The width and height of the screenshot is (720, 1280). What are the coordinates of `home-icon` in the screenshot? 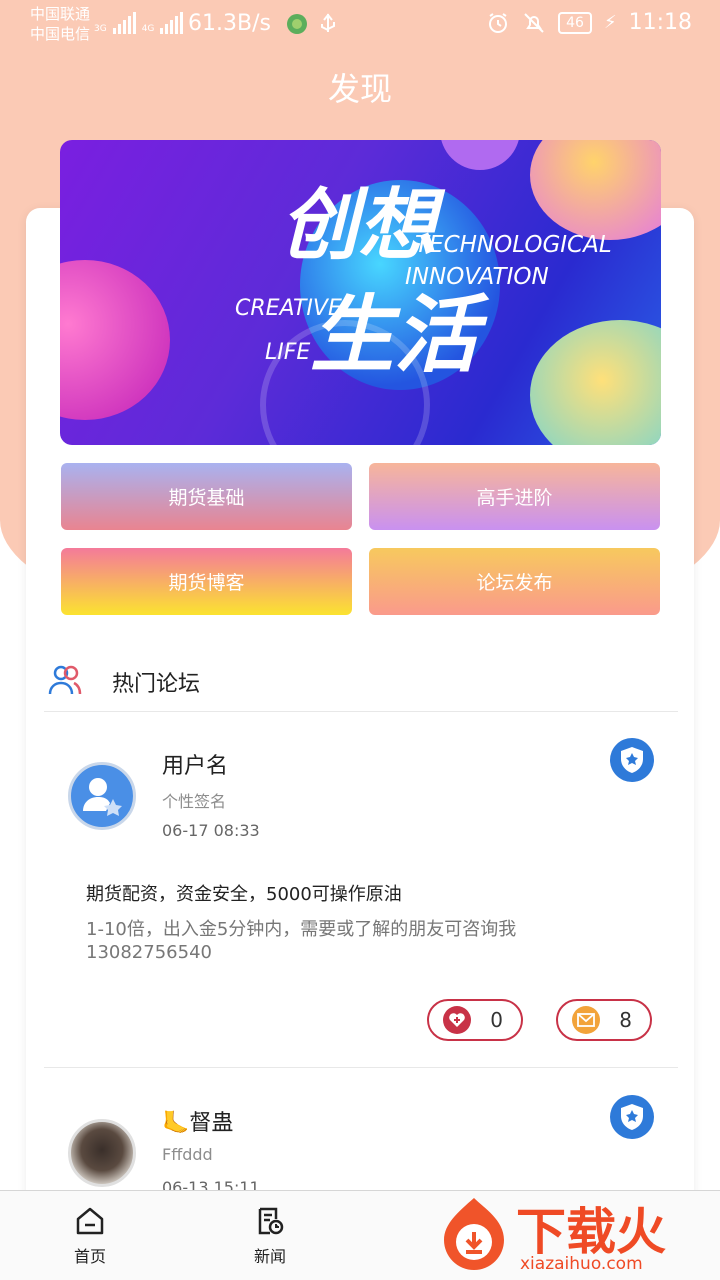 It's located at (90, 1221).